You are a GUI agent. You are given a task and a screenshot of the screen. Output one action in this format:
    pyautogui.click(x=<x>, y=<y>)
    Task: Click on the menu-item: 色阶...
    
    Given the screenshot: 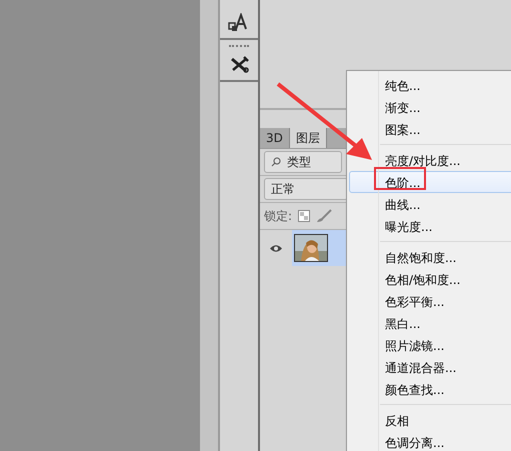 What is the action you would take?
    pyautogui.click(x=430, y=182)
    